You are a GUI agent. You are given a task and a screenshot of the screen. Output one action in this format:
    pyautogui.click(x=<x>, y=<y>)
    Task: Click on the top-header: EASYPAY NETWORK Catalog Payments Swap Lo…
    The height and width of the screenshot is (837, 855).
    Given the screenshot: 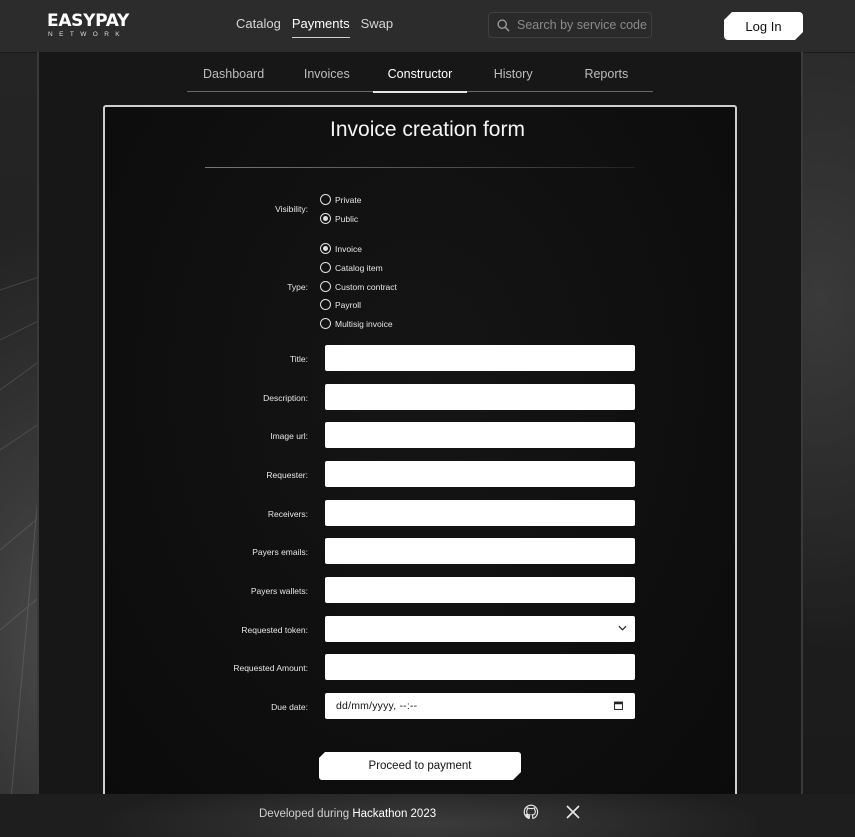 What is the action you would take?
    pyautogui.click(x=427, y=26)
    